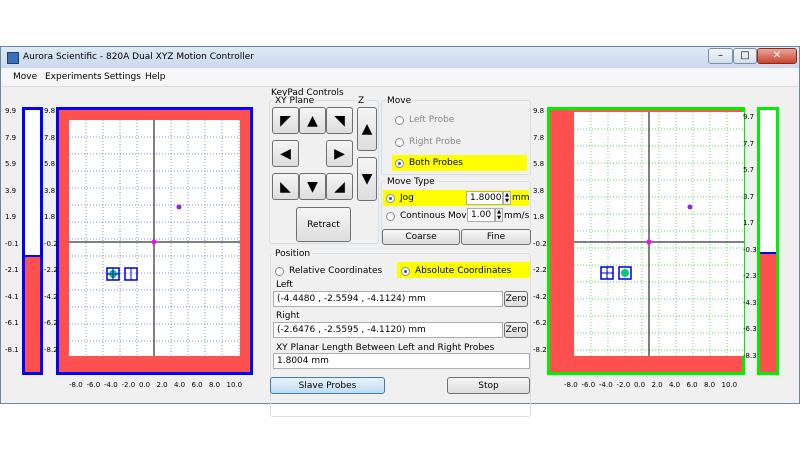 This screenshot has width=800, height=450. I want to click on left-xy-plot, so click(154, 241).